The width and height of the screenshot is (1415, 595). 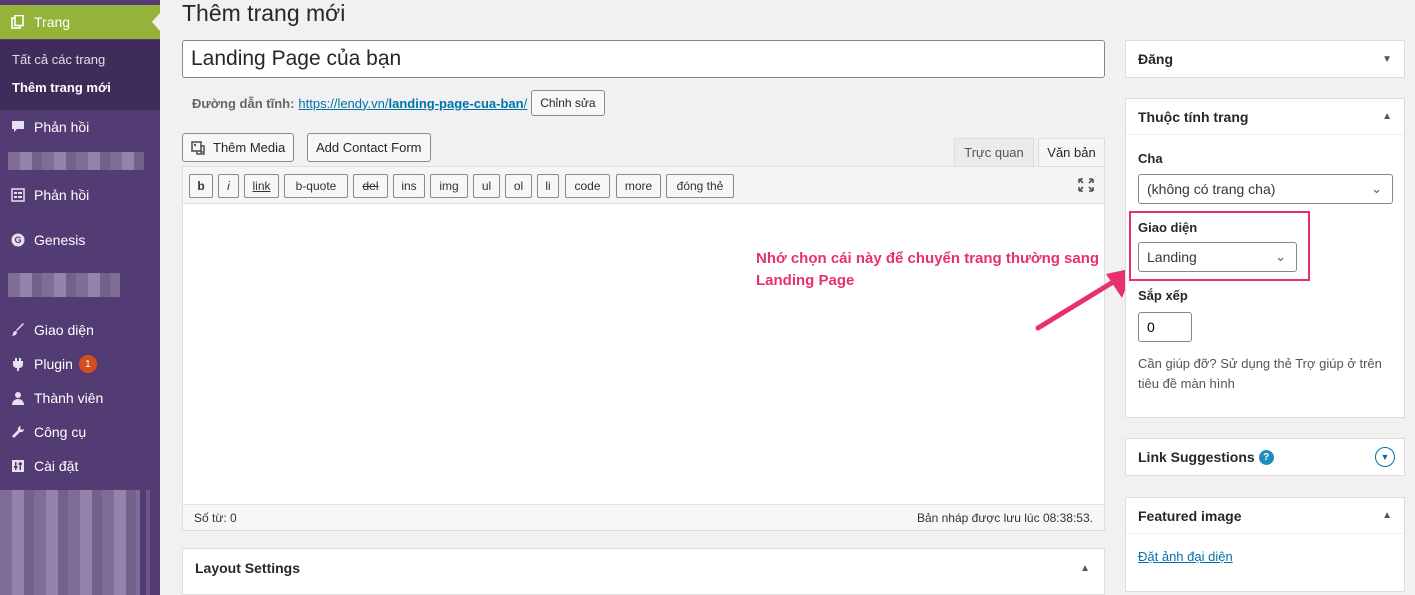 What do you see at coordinates (643, 517) in the screenshot?
I see `editor-status-bar: Số từ: 0 Bản nháp được lưu lúc 08:38:53.` at bounding box center [643, 517].